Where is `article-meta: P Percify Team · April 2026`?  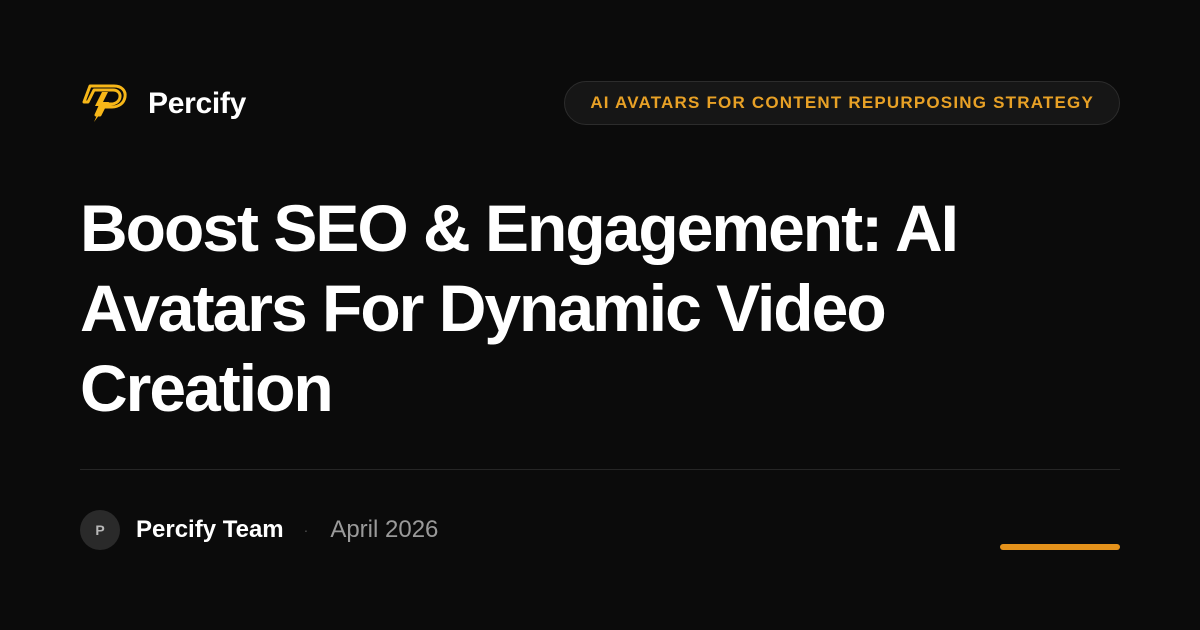 article-meta: P Percify Team · April 2026 is located at coordinates (259, 530).